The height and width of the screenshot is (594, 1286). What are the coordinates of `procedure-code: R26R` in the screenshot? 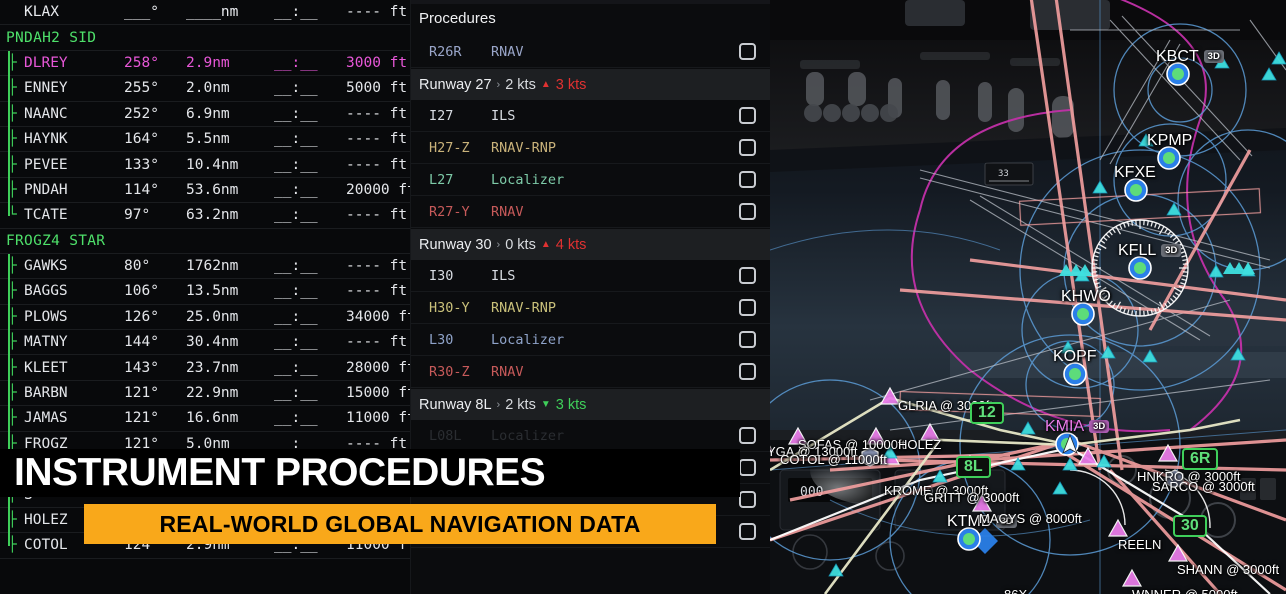 It's located at (445, 51).